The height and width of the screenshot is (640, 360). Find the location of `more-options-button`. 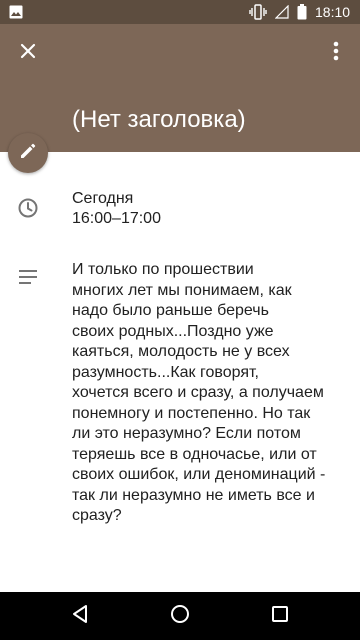

more-options-button is located at coordinates (336, 53).